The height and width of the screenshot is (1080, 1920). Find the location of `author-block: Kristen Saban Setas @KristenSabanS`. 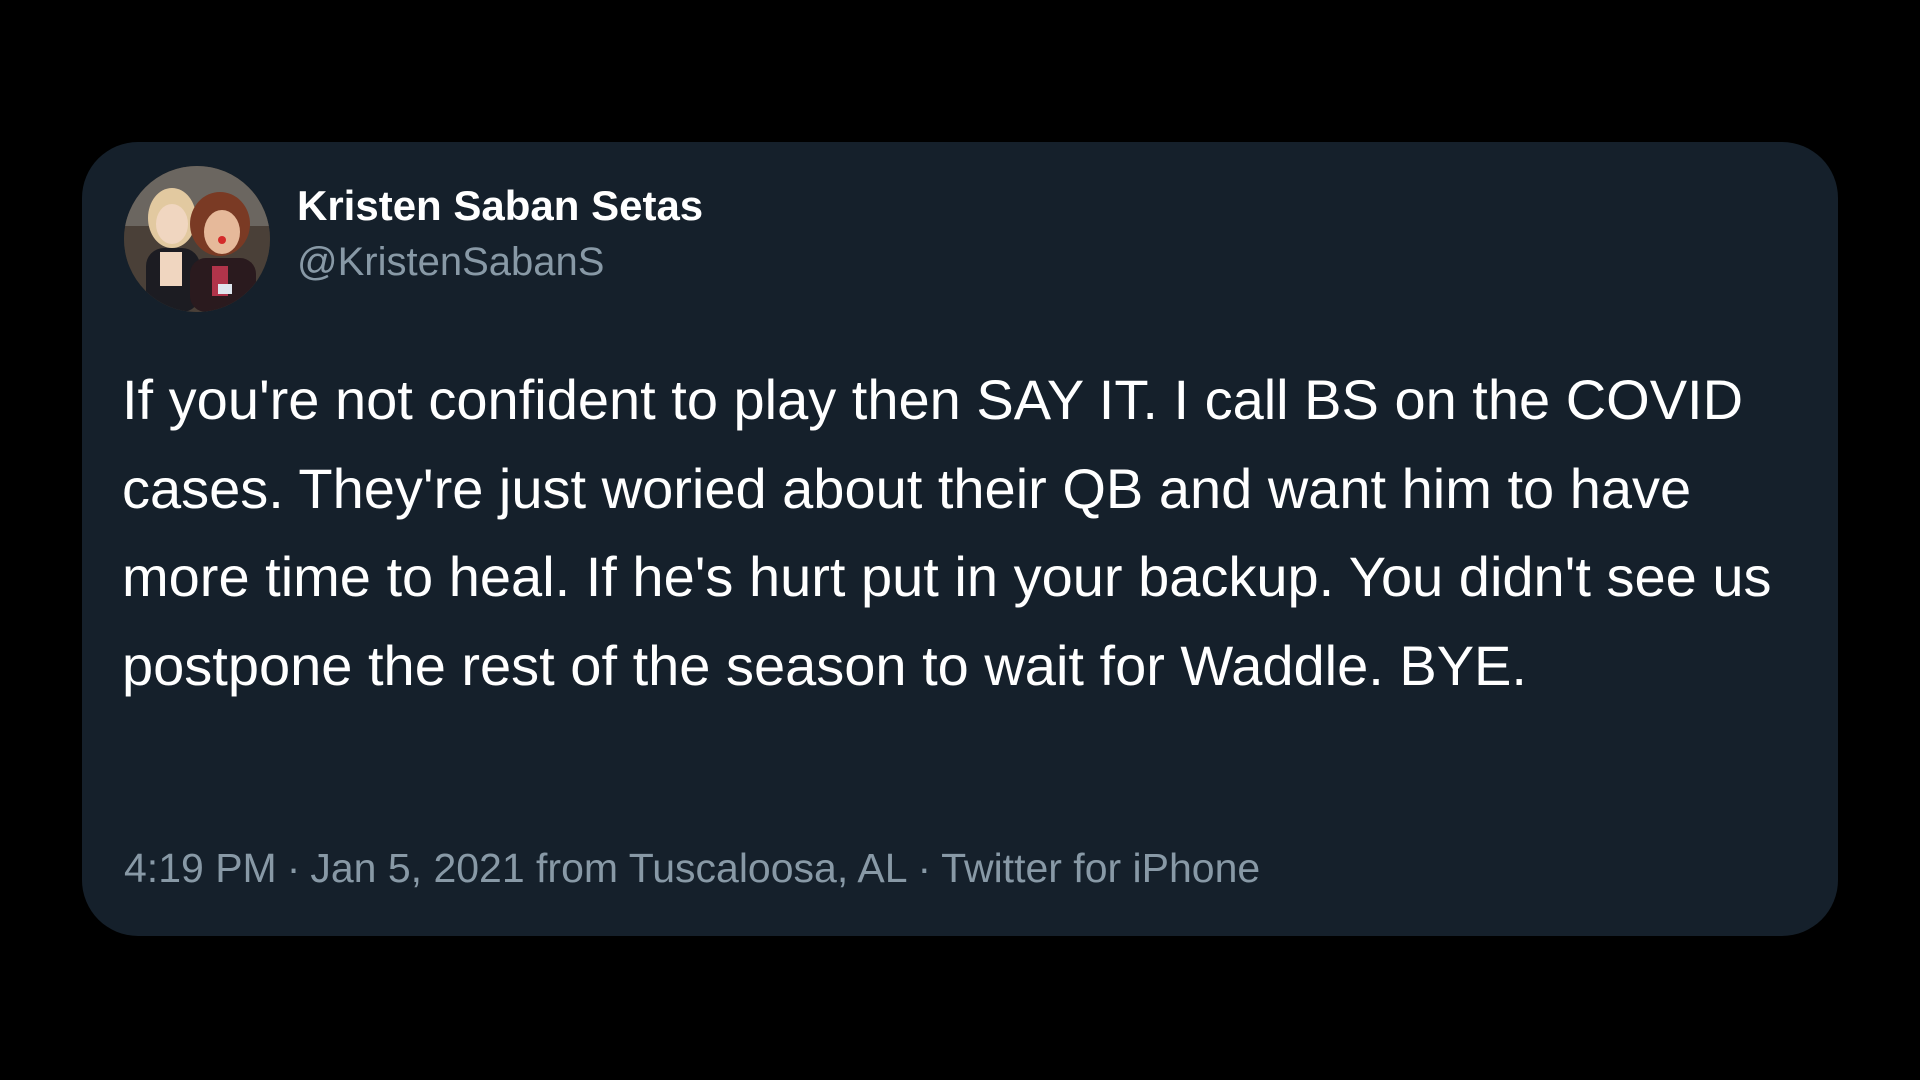

author-block: Kristen Saban Setas @KristenSabanS is located at coordinates (500, 234).